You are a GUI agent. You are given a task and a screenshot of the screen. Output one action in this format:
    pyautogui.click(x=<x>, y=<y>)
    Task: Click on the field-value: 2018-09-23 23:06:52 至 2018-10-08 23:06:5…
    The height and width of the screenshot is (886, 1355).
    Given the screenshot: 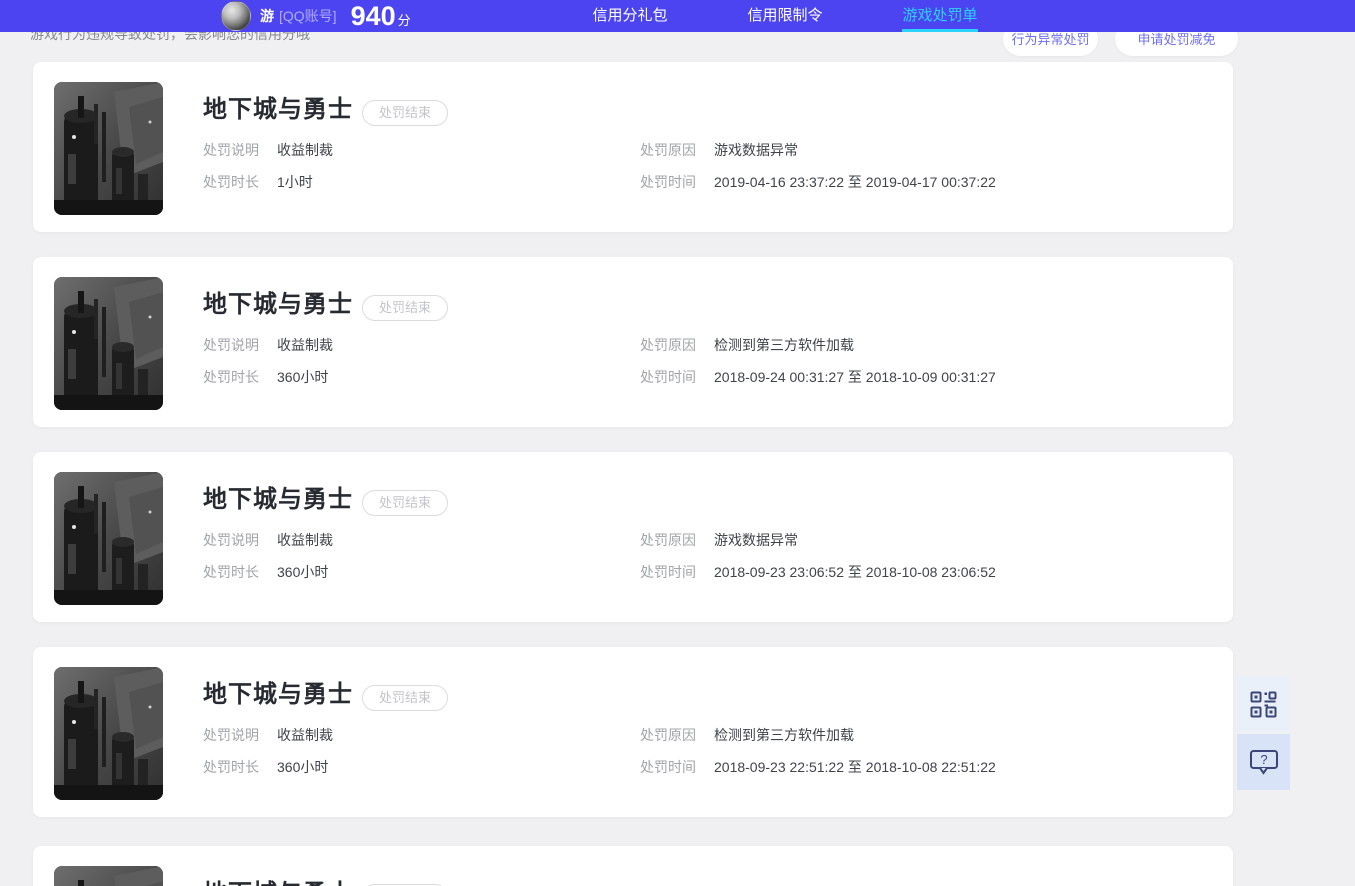 What is the action you would take?
    pyautogui.click(x=855, y=572)
    